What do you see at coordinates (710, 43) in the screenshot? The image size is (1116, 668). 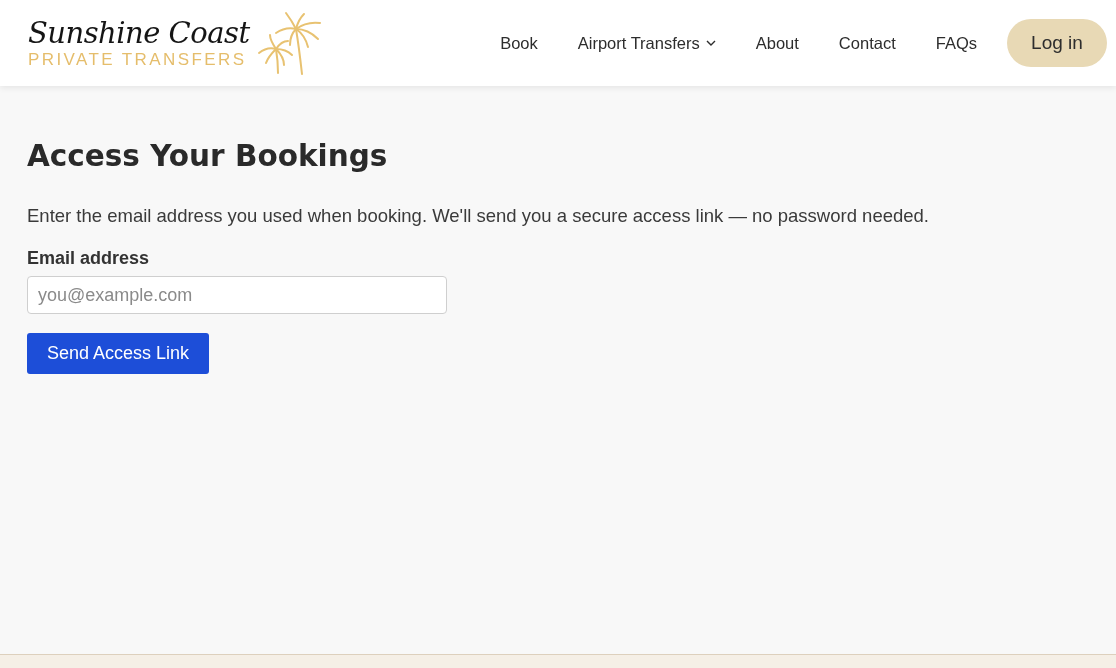 I see `chevron-down-icon` at bounding box center [710, 43].